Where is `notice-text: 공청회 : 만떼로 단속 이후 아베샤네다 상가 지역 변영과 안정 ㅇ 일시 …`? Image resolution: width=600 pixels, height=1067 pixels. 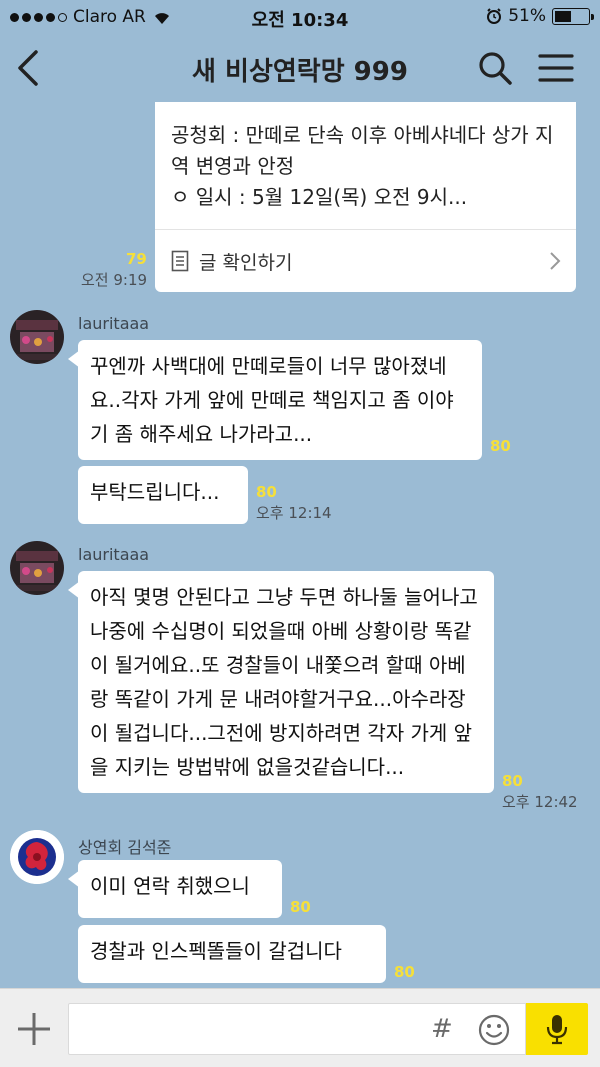
notice-text: 공청회 : 만떼로 단속 이후 아베샤네다 상가 지역 변영과 안정 ㅇ 일시 … is located at coordinates (362, 166).